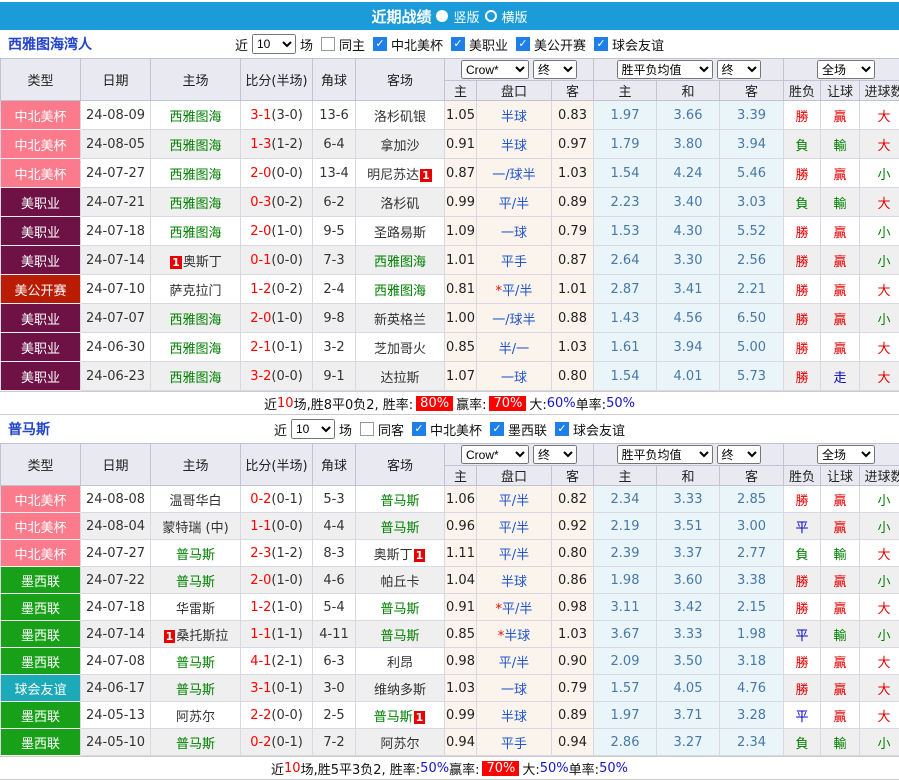  Describe the element at coordinates (400, 231) in the screenshot. I see `away-team: 圣路易斯` at that location.